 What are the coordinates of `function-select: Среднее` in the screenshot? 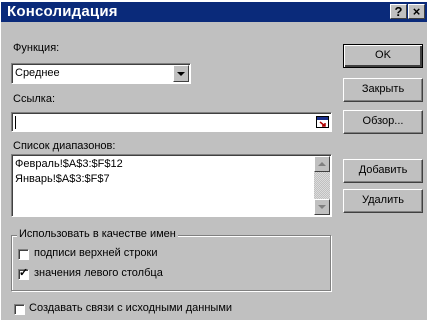 It's located at (101, 73).